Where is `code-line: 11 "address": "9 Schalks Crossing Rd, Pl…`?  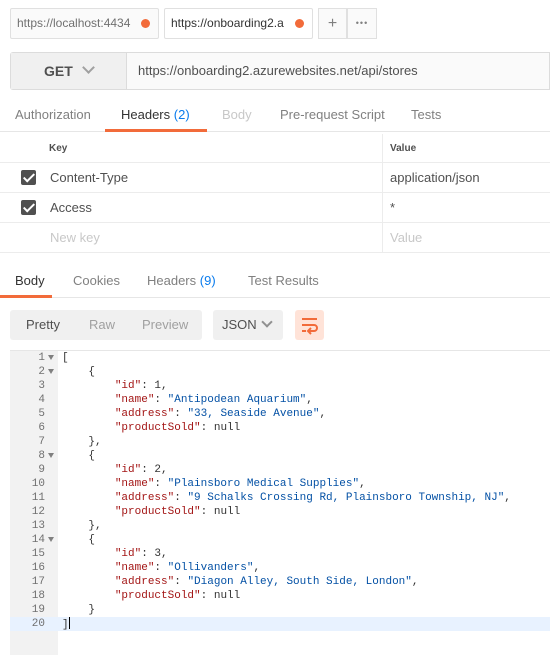
code-line: 11 "address": "9 Schalks Crossing Rd, Pl… is located at coordinates (280, 498).